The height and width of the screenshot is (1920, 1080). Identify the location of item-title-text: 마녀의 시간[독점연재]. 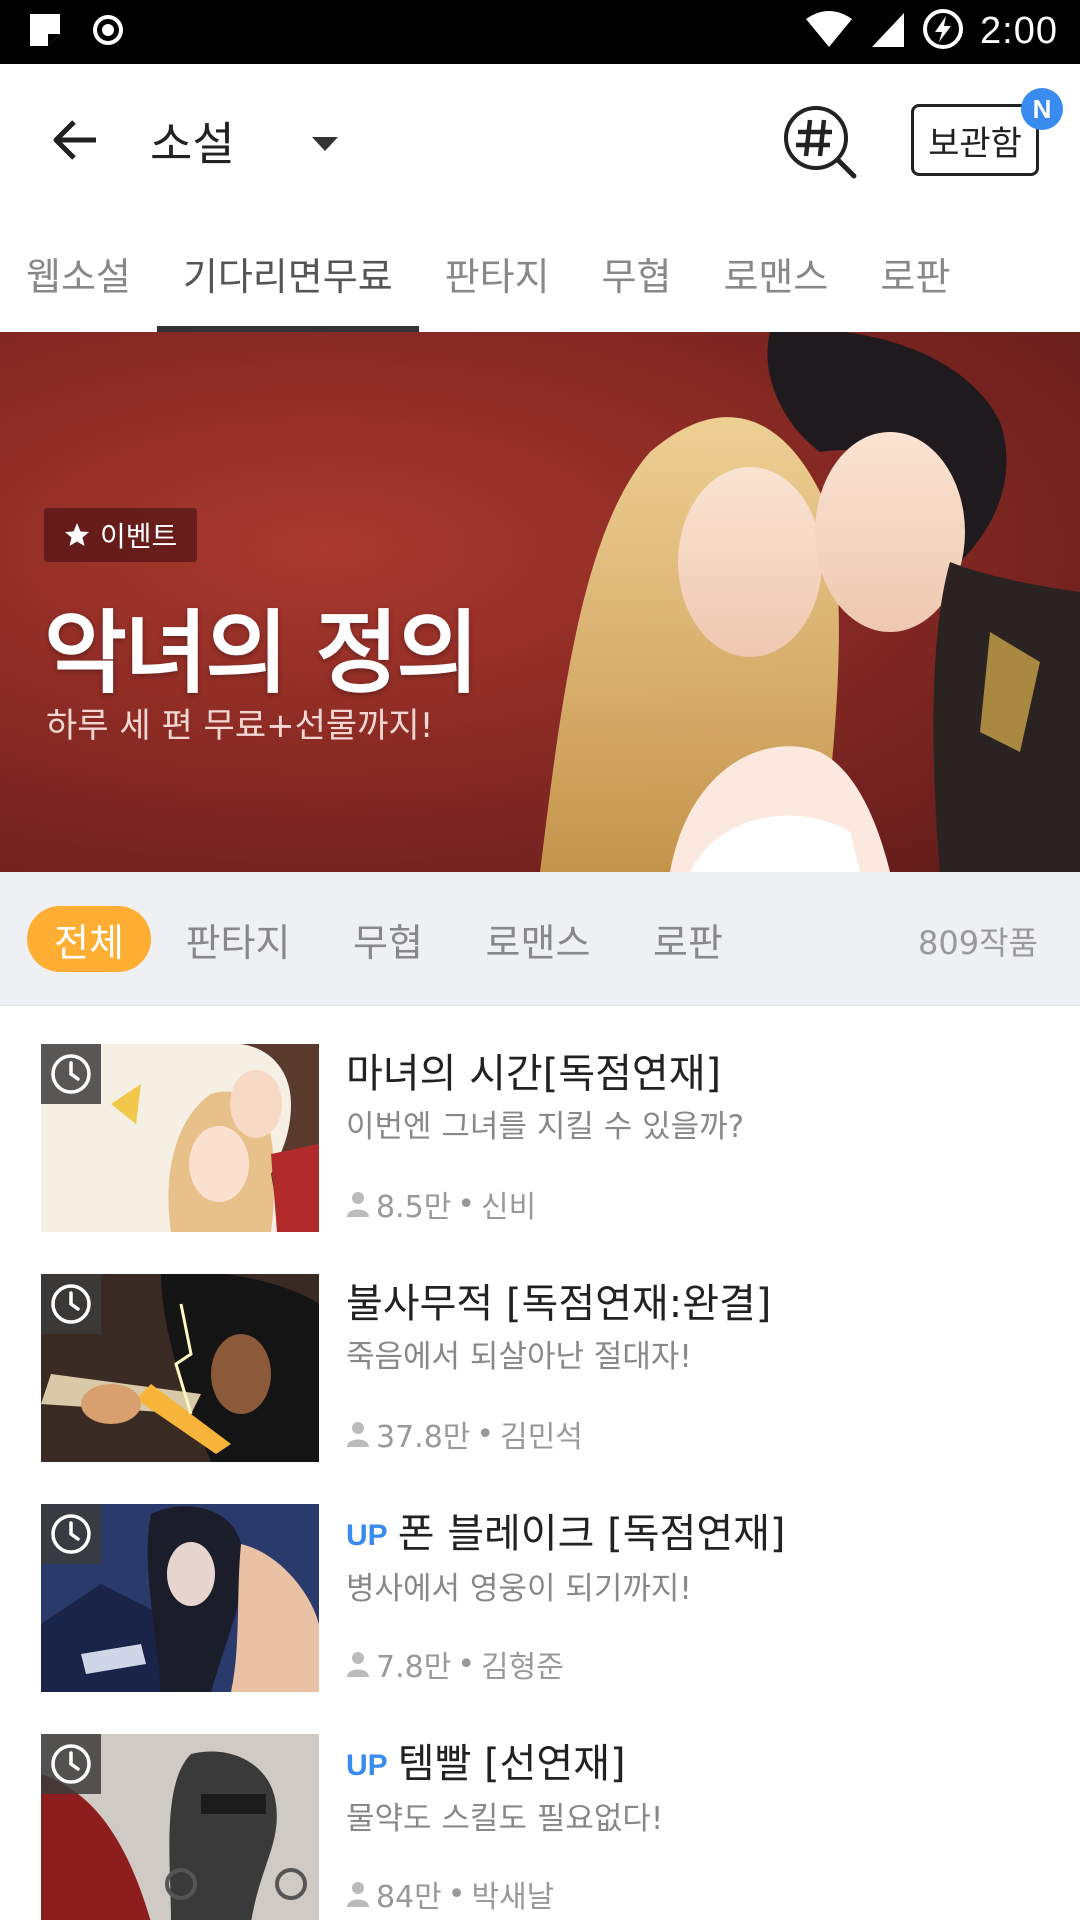
(534, 1074).